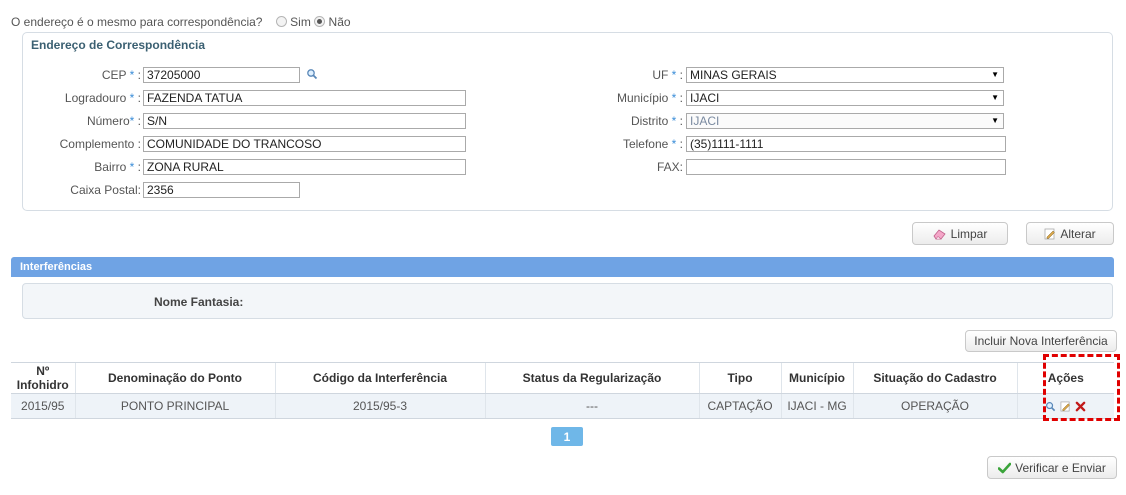  What do you see at coordinates (969, 233) in the screenshot?
I see `clear-label: Limpar` at bounding box center [969, 233].